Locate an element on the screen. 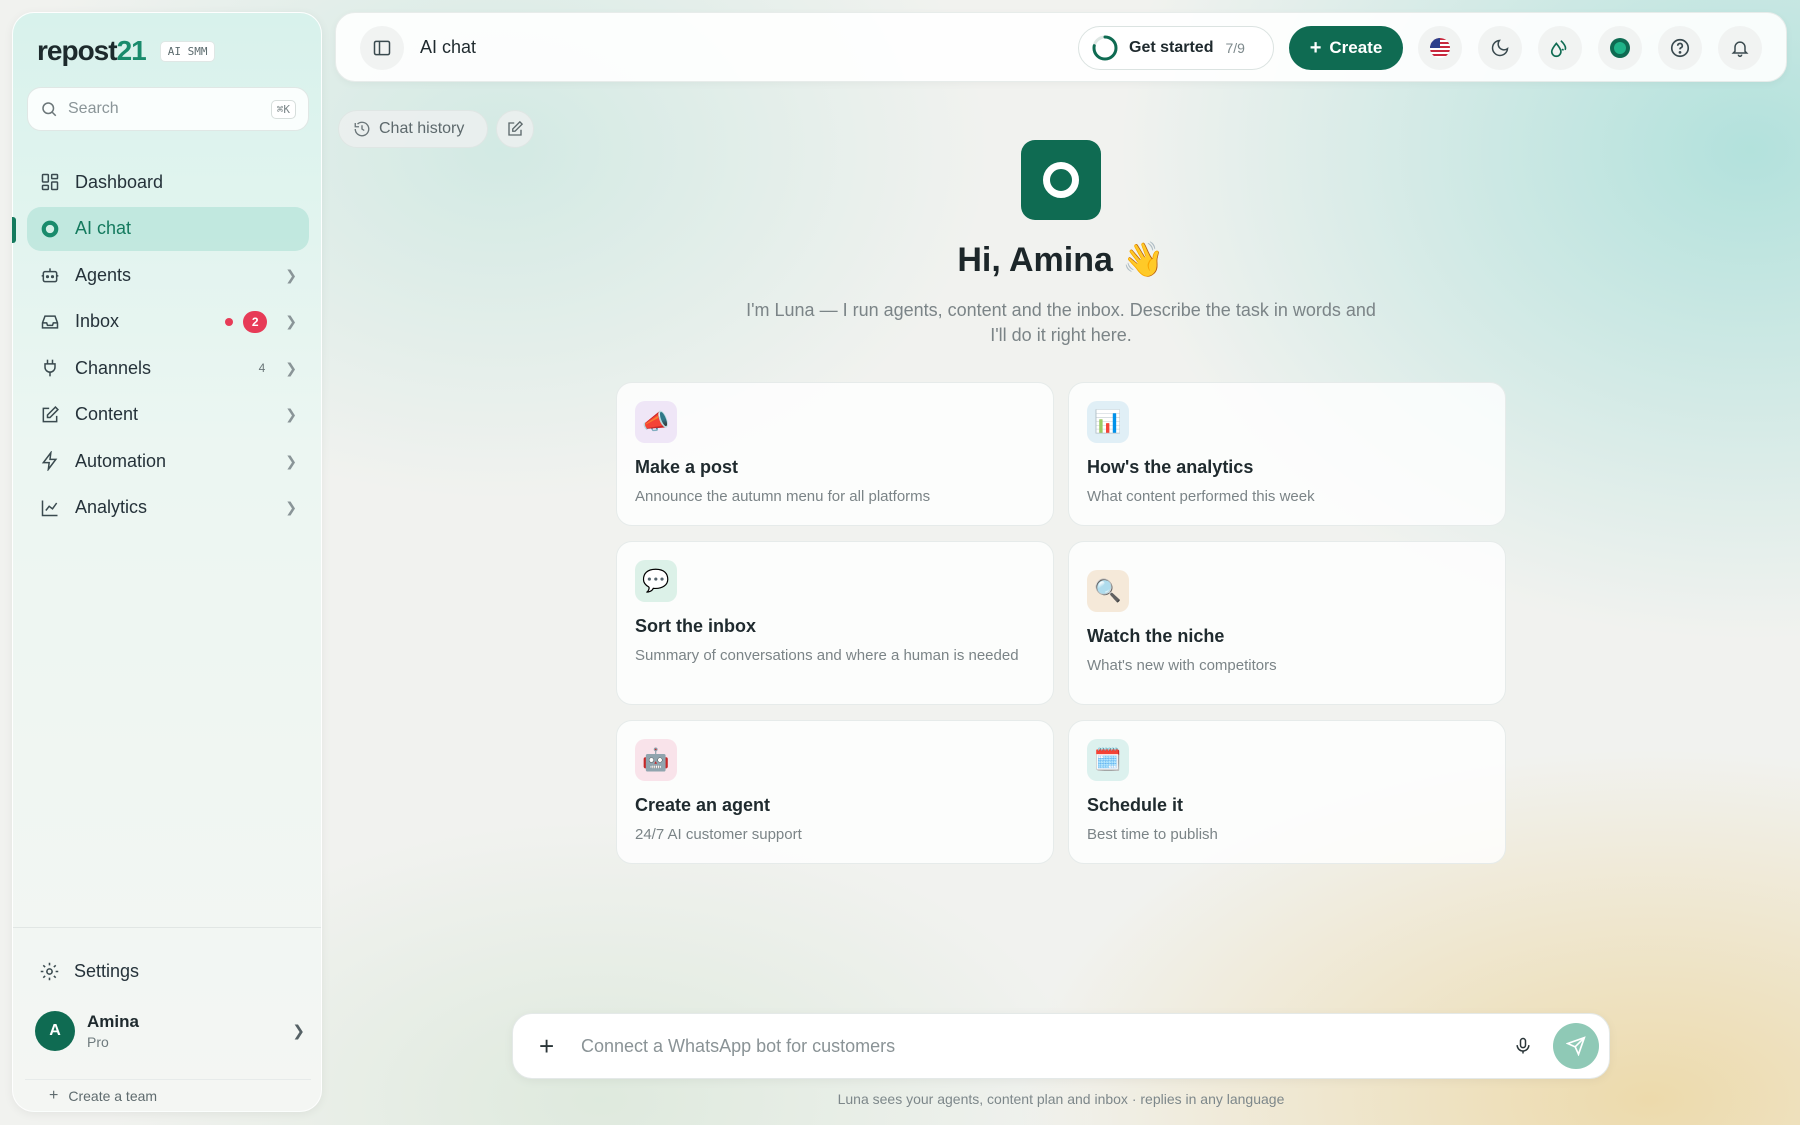 Image resolution: width=1800 pixels, height=1125 pixels. ai-chat-icon is located at coordinates (50, 229).